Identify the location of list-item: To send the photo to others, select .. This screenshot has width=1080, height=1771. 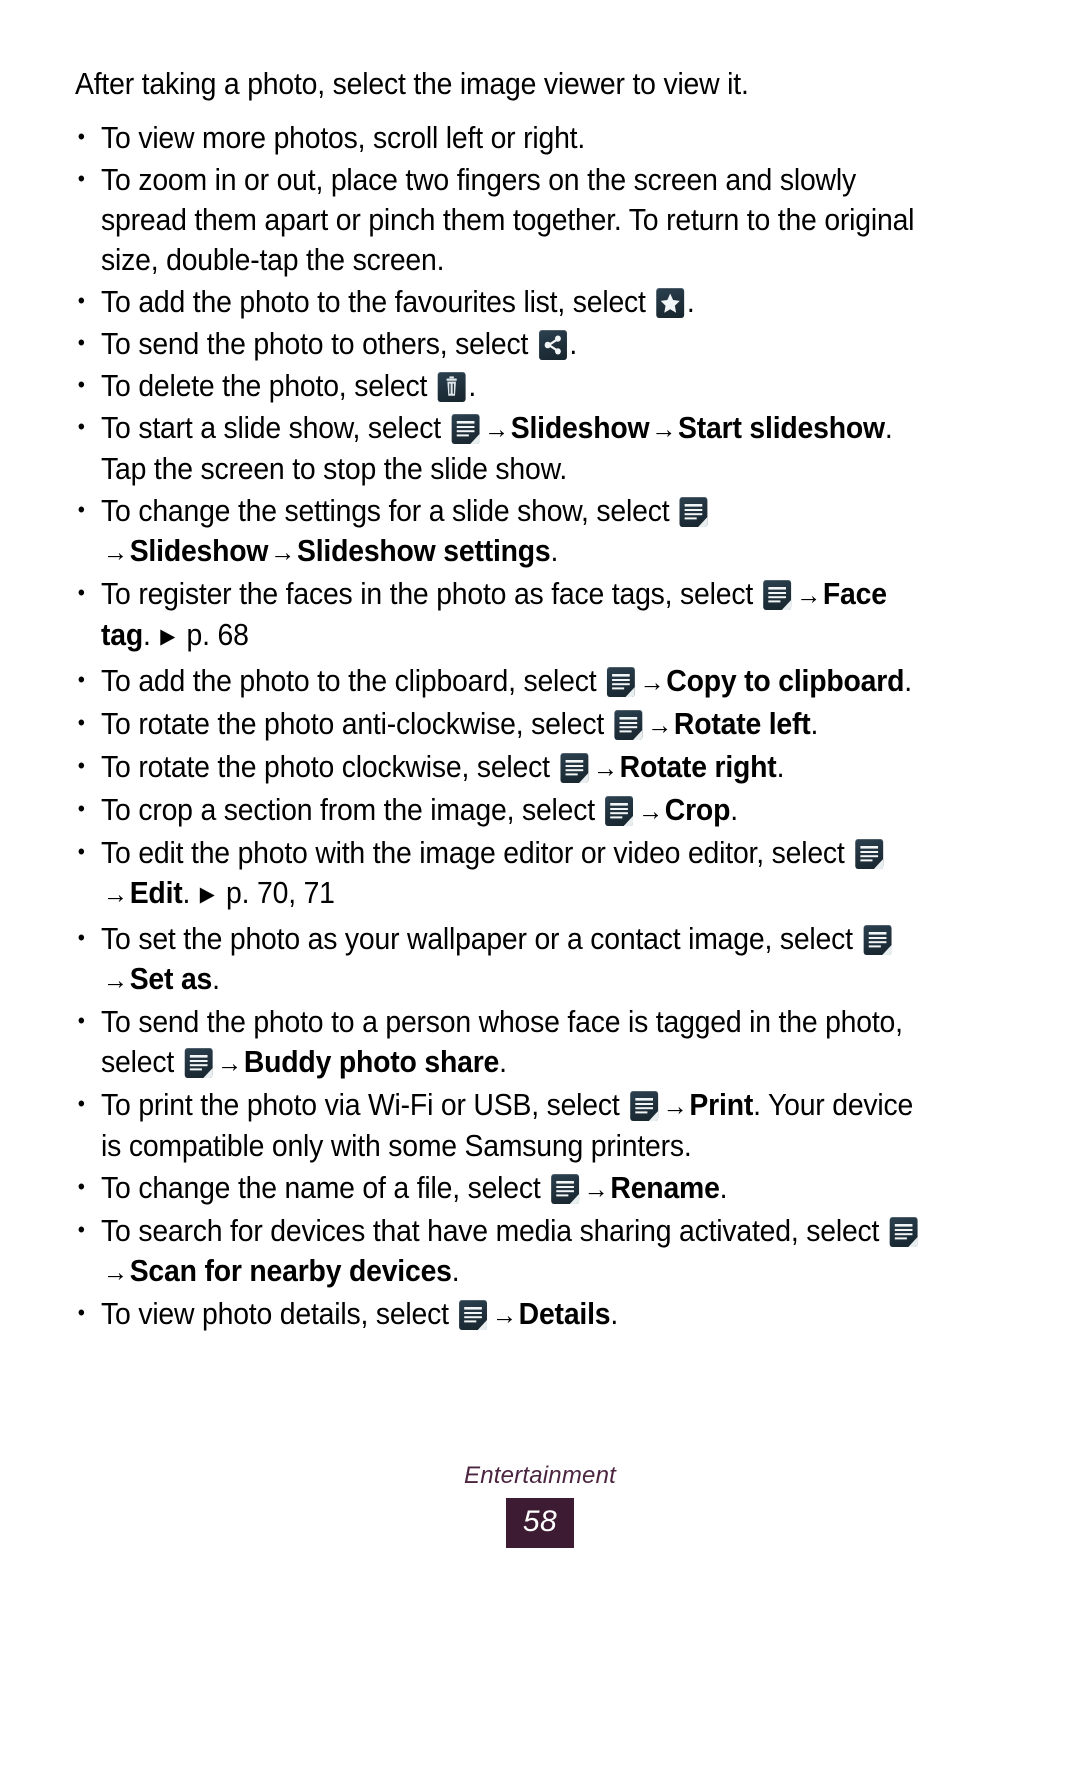
(507, 343).